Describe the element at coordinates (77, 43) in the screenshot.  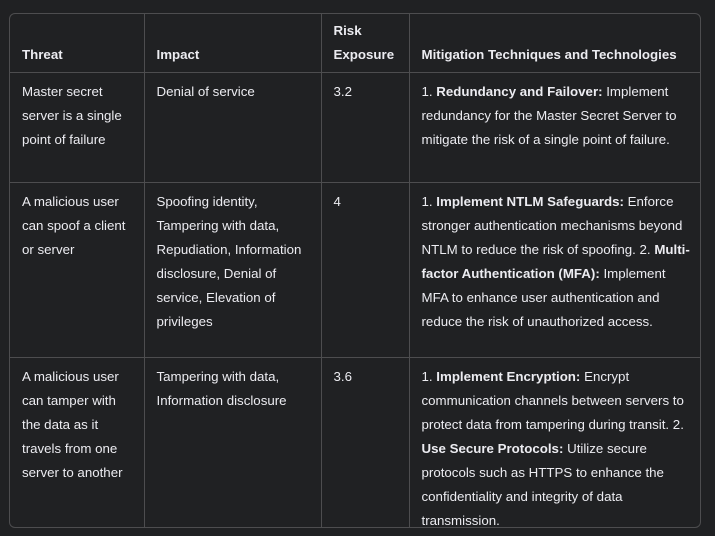
I see `header-threat: Threat` at that location.